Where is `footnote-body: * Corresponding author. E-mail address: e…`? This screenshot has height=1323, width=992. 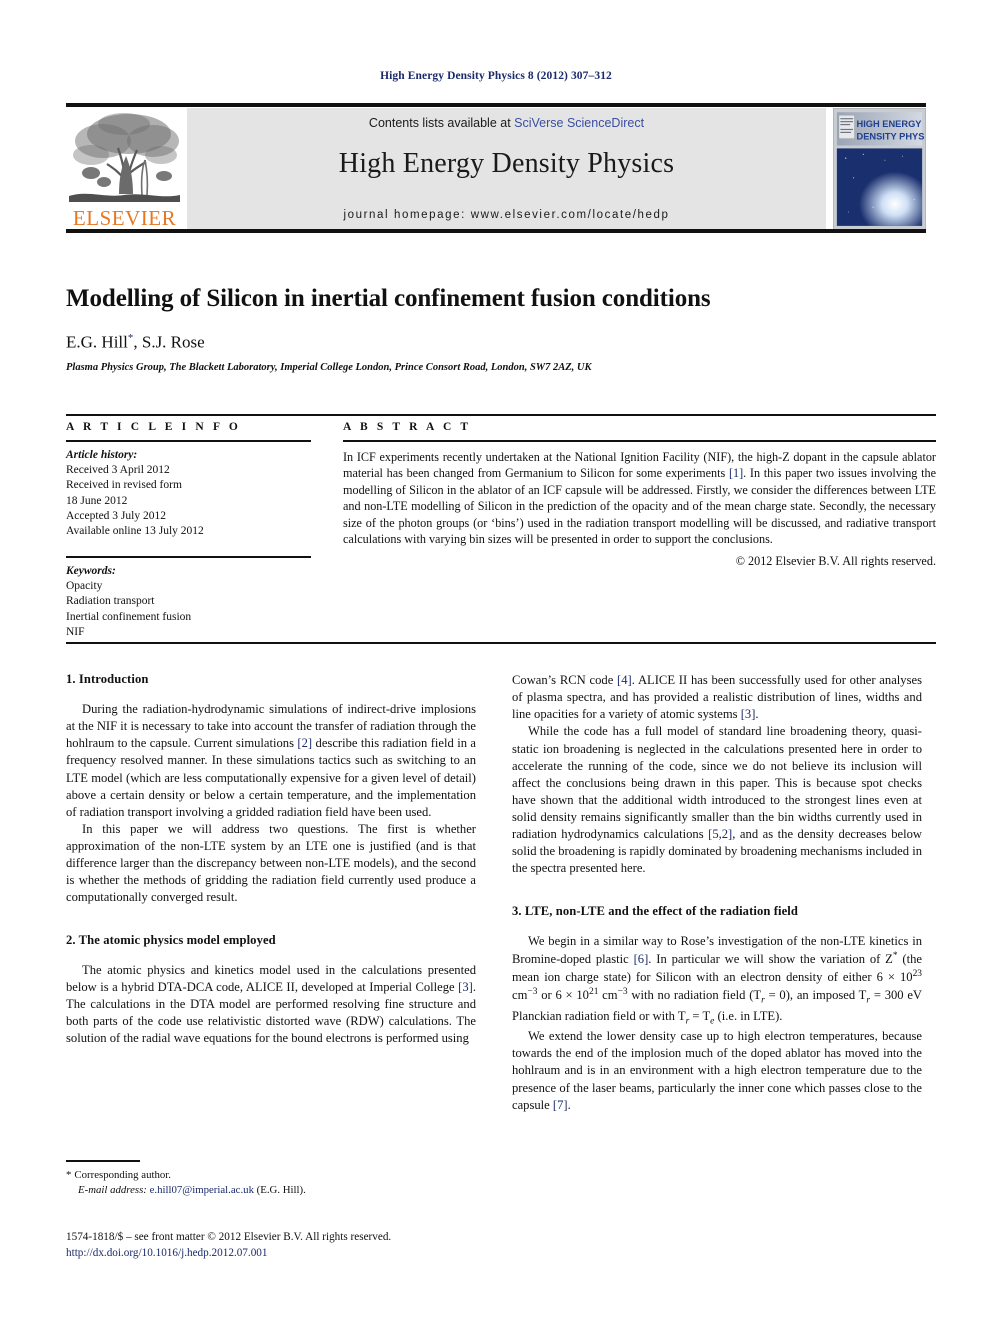
footnote-body: * Corresponding author. E-mail address: e… is located at coordinates (271, 1183).